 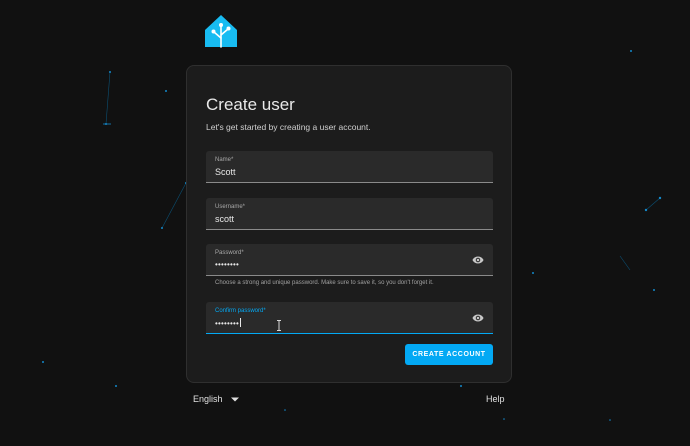 What do you see at coordinates (230, 207) in the screenshot?
I see `username-field-label: Username*` at bounding box center [230, 207].